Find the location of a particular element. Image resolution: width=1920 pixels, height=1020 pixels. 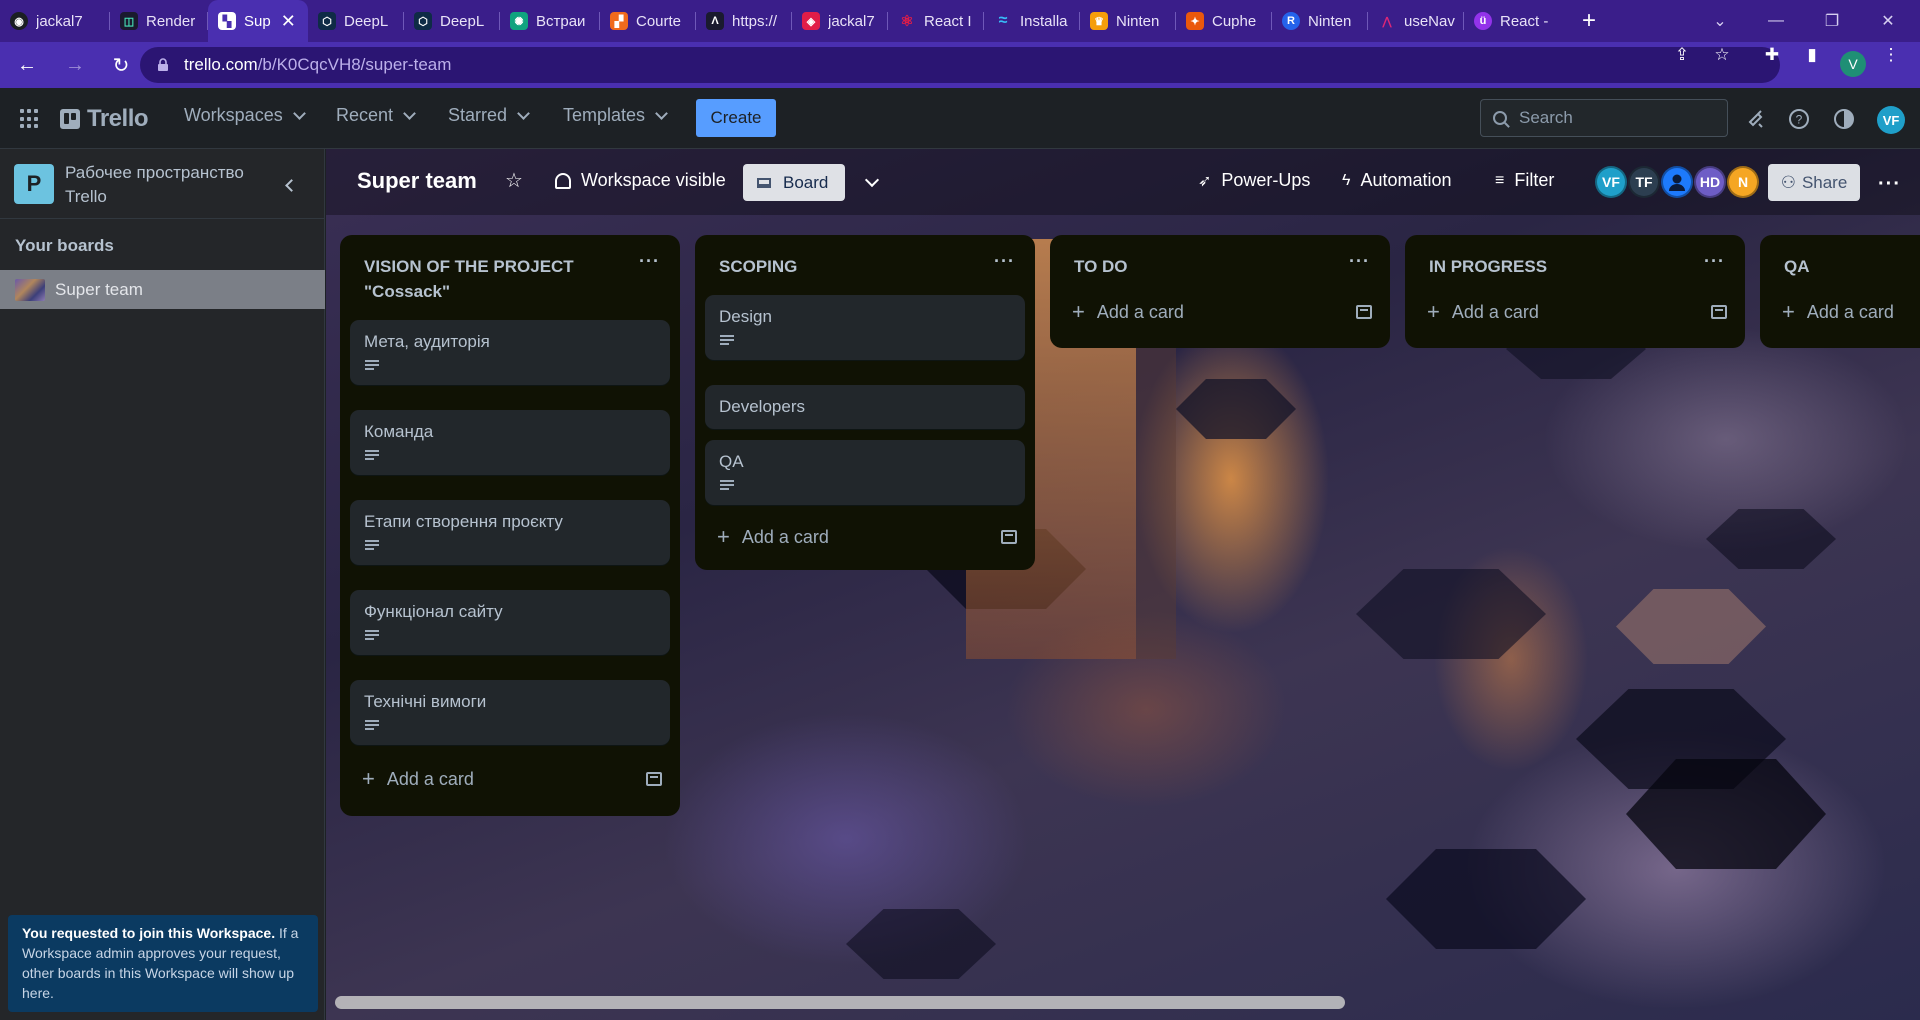

browser-tab: ✦ Cuphe is located at coordinates (1224, 21).